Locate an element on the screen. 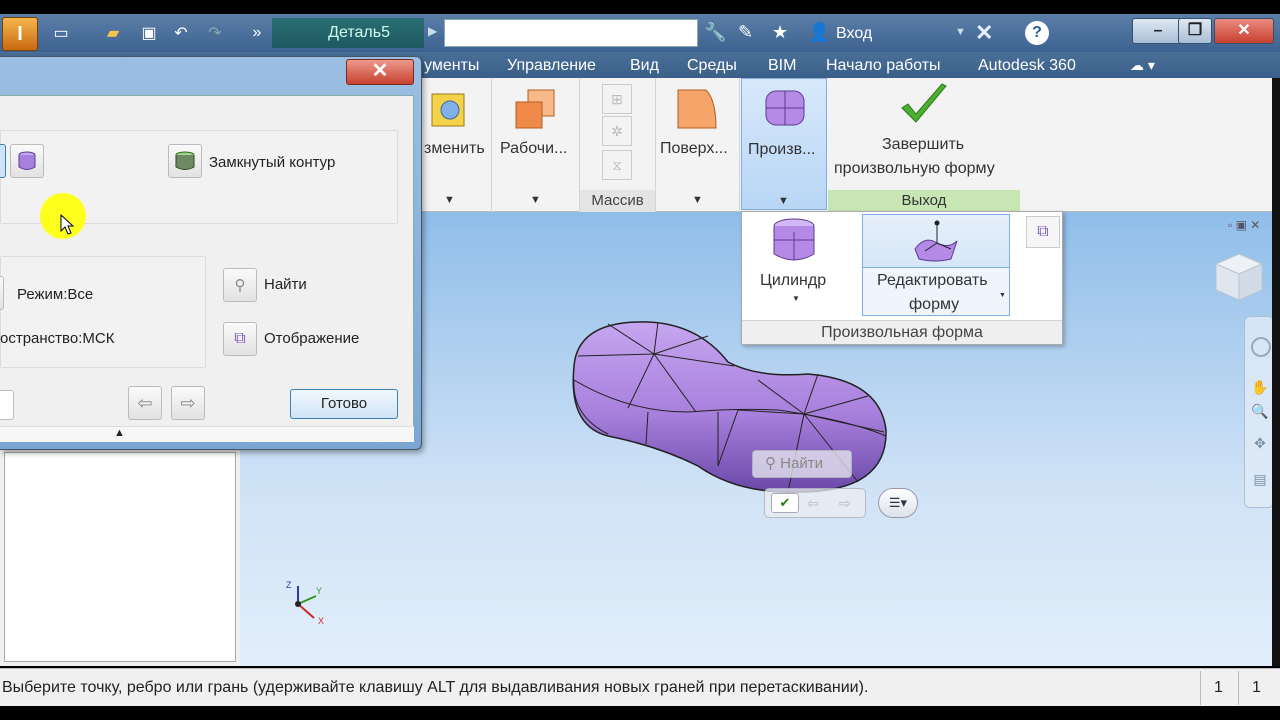  mirror-icon: ⧖ is located at coordinates (617, 165).